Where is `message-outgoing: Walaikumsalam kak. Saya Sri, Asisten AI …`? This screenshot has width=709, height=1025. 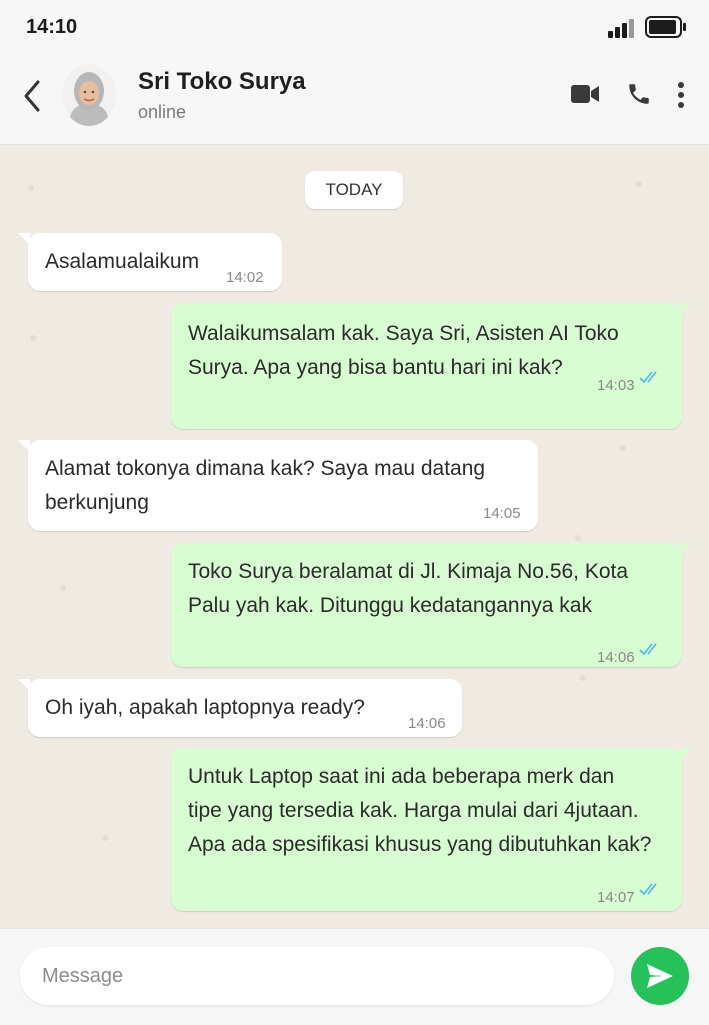 message-outgoing: Walaikumsalam kak. Saya Sri, Asisten AI … is located at coordinates (431, 366).